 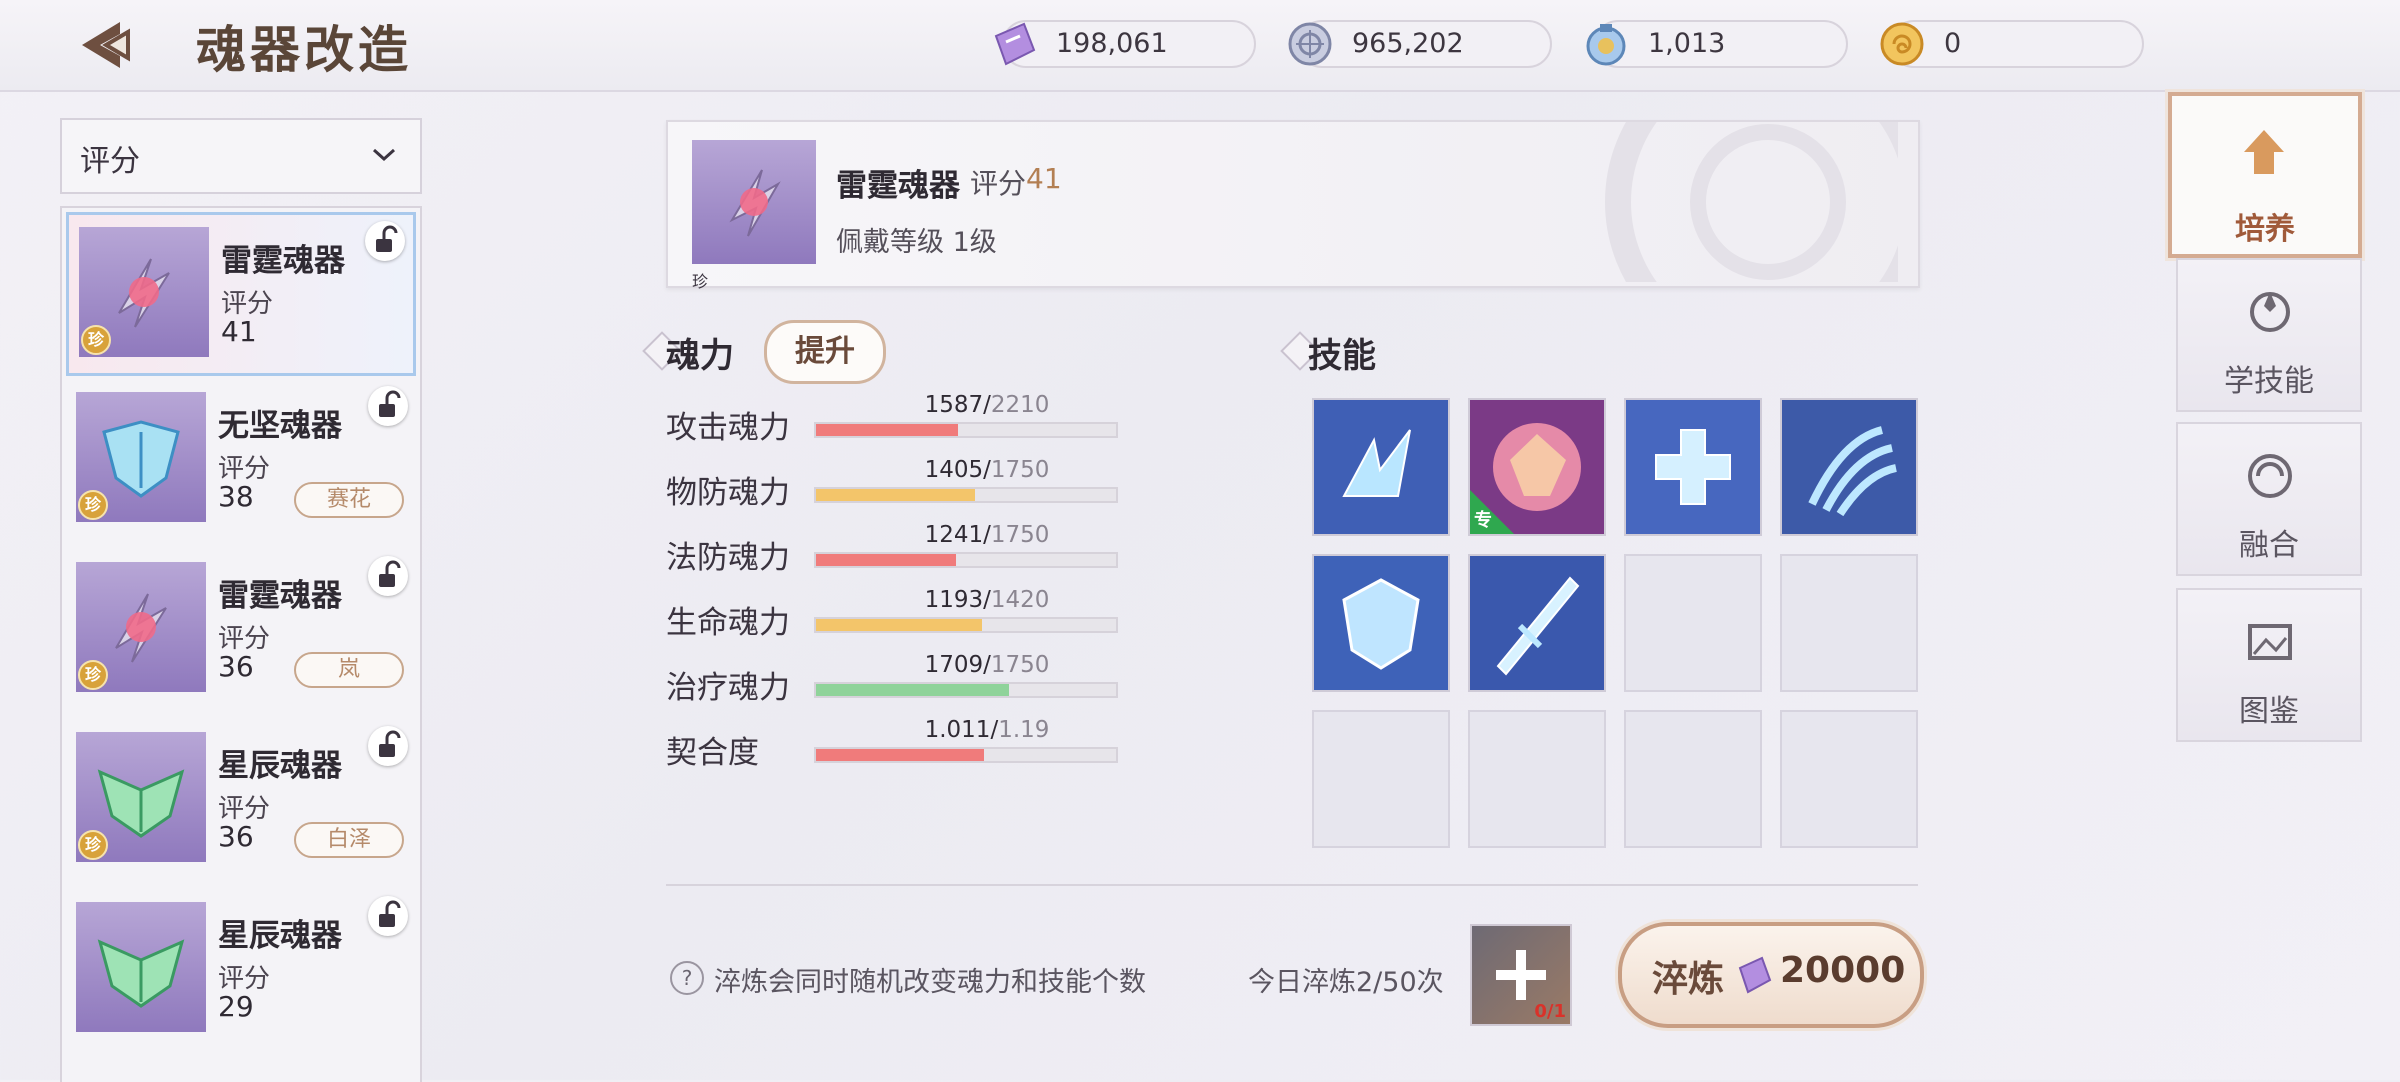 What do you see at coordinates (1125, 44) in the screenshot?
I see `currency-crystal: 198,061` at bounding box center [1125, 44].